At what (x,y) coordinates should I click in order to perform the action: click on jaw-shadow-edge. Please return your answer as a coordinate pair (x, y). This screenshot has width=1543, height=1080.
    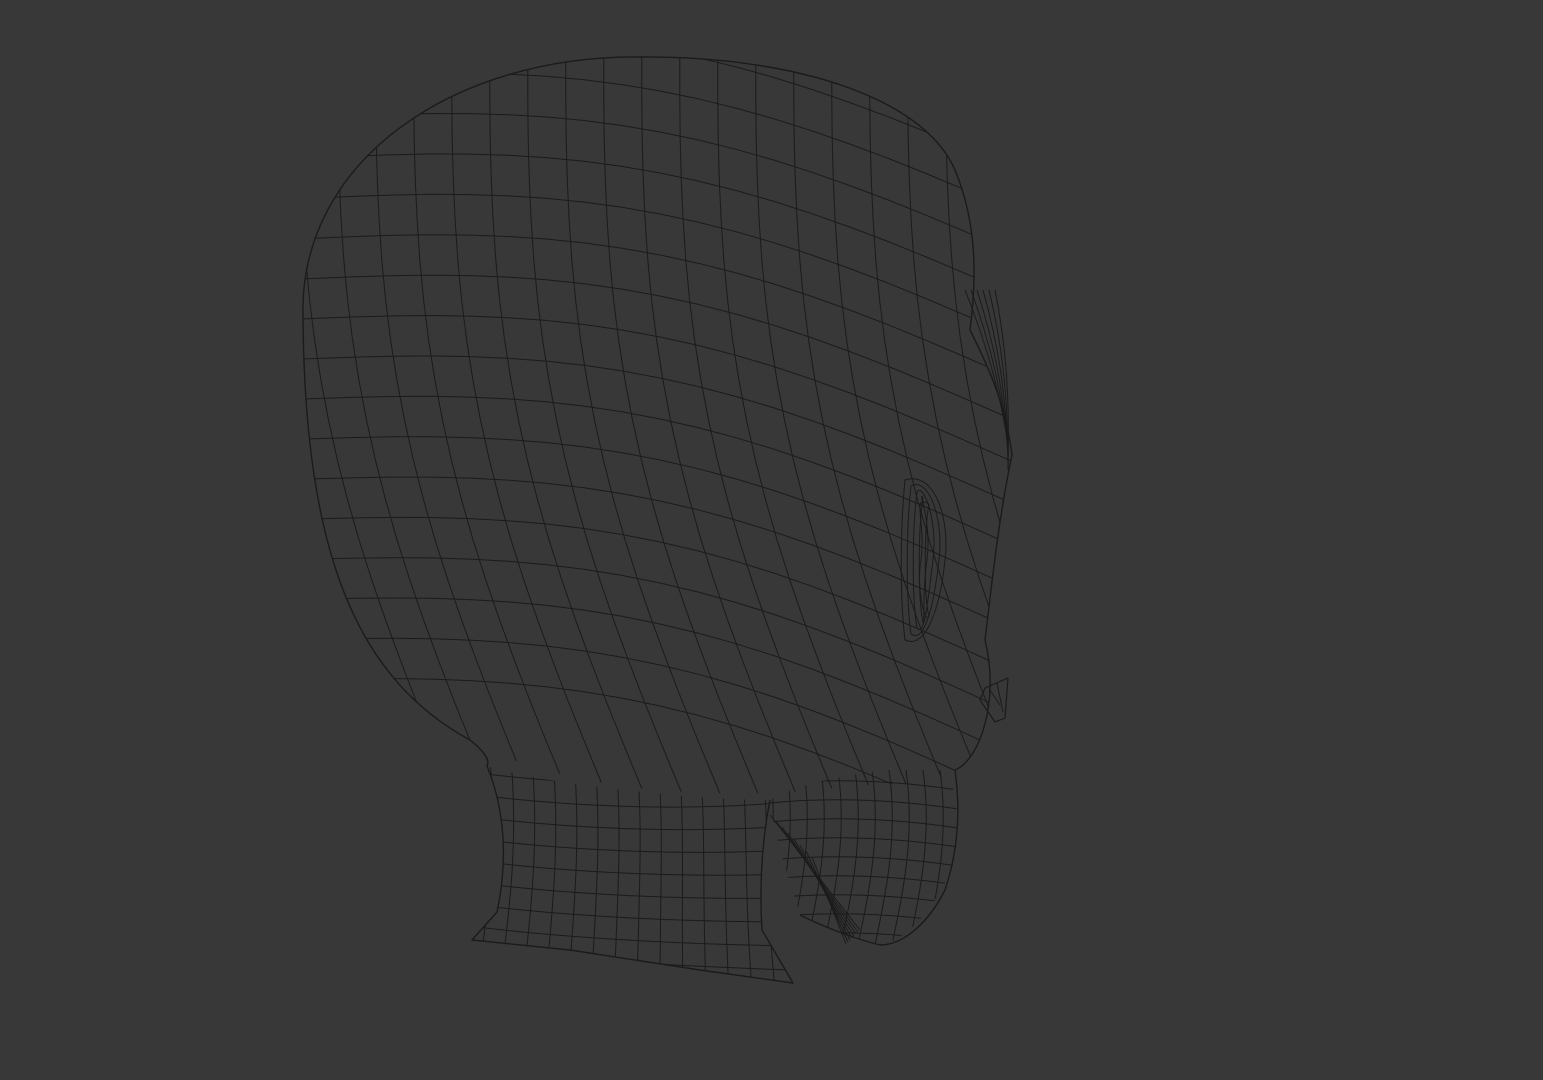
    Looking at the image, I should click on (829, 900).